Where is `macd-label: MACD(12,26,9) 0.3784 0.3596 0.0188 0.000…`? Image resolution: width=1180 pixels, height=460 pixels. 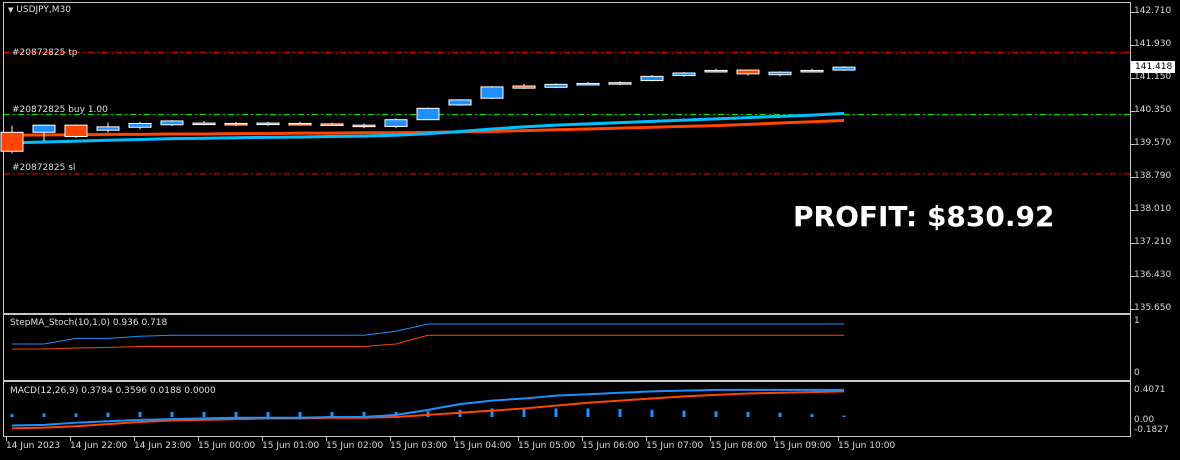
macd-label: MACD(12,26,9) 0.3784 0.3596 0.0188 0.000… is located at coordinates (113, 391).